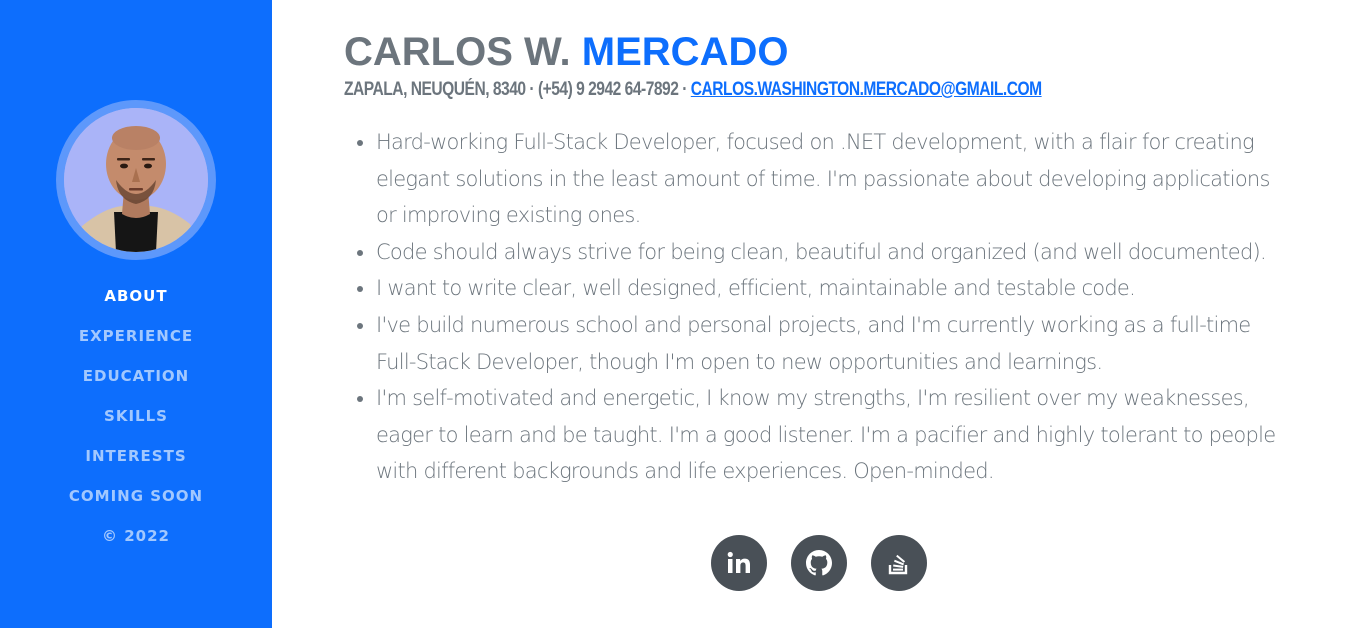  I want to click on nav-item-coming-soon: Coming Soon, so click(136, 496).